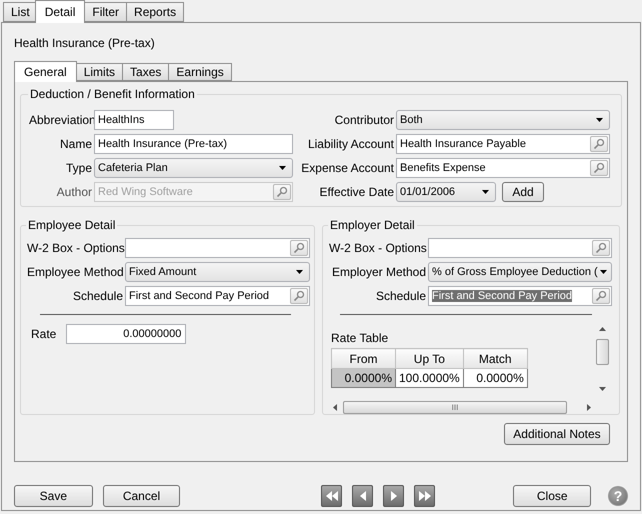 The height and width of the screenshot is (514, 642). What do you see at coordinates (193, 168) in the screenshot?
I see `dropdown: Cafeteria Plan` at bounding box center [193, 168].